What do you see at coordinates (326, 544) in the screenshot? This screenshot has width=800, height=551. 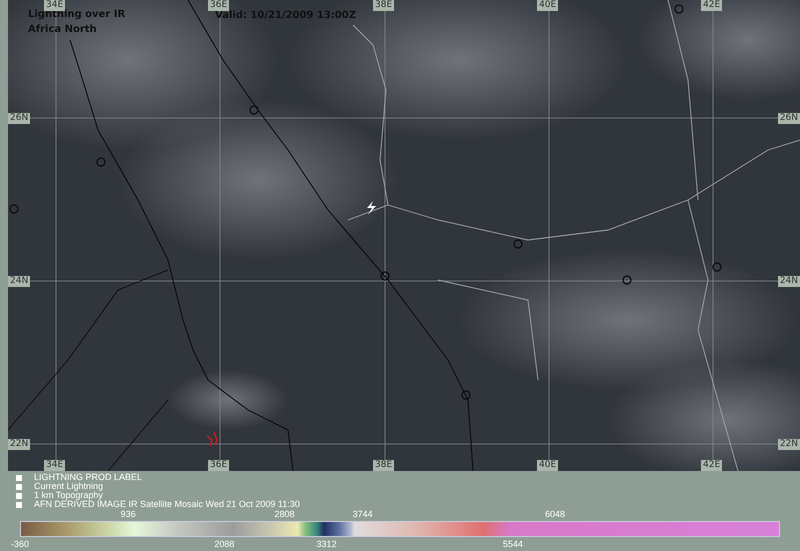 I see `scale-value: 3312` at bounding box center [326, 544].